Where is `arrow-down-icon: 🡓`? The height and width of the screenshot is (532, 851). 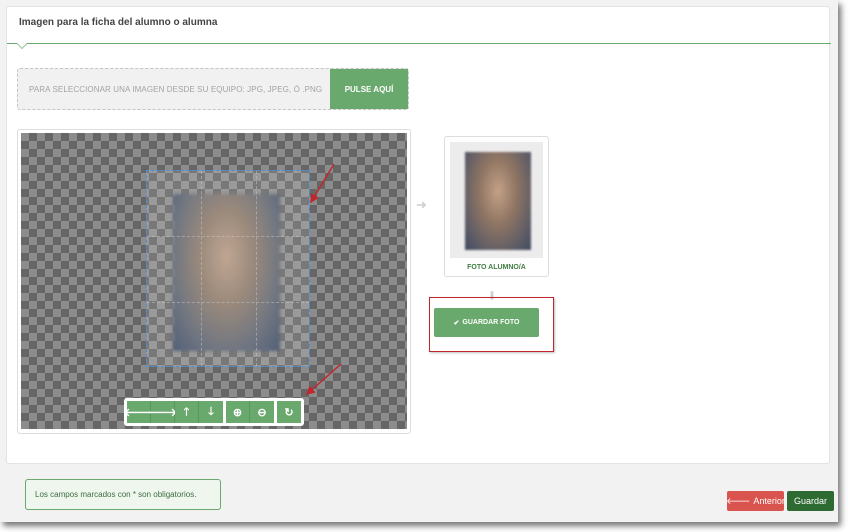 arrow-down-icon: 🡓 is located at coordinates (211, 412).